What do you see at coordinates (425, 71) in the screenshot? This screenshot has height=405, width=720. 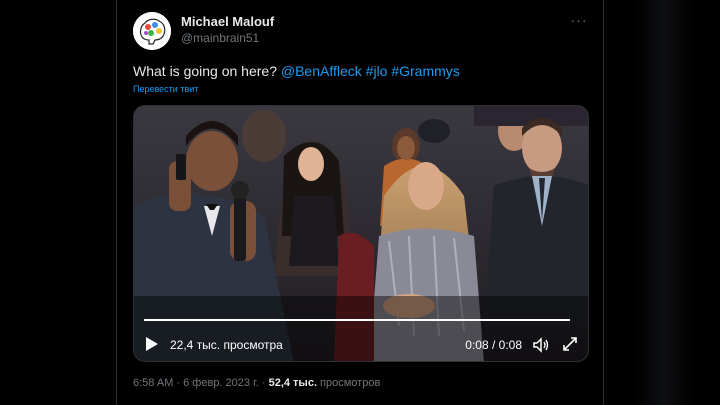 I see `hashtag-link-grammys: #Grammys` at bounding box center [425, 71].